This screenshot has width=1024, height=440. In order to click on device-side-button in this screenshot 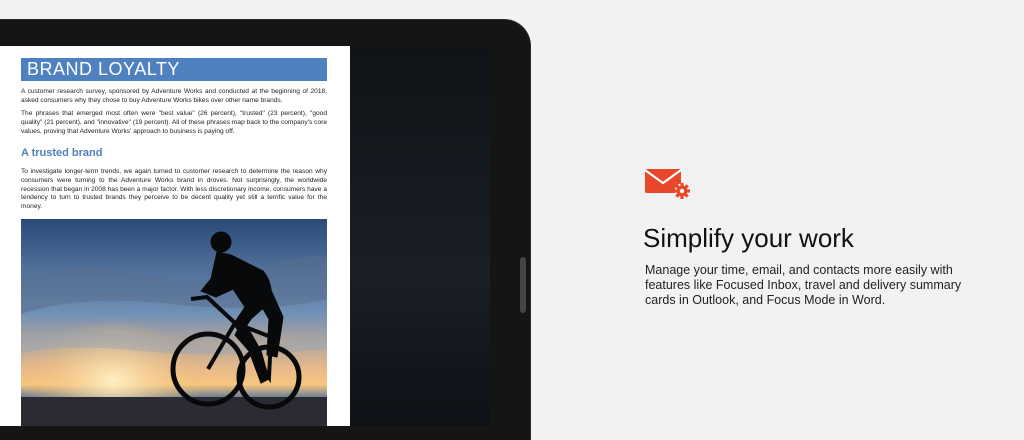, I will do `click(523, 285)`.